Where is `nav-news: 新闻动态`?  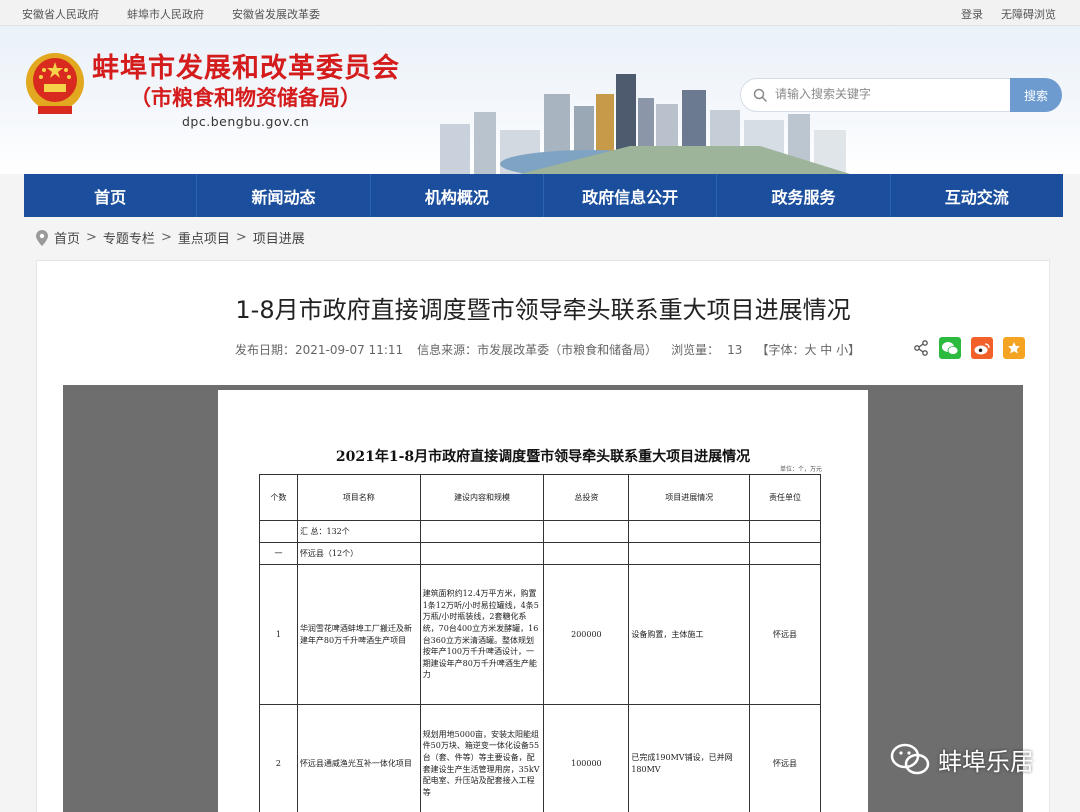 nav-news: 新闻动态 is located at coordinates (284, 195).